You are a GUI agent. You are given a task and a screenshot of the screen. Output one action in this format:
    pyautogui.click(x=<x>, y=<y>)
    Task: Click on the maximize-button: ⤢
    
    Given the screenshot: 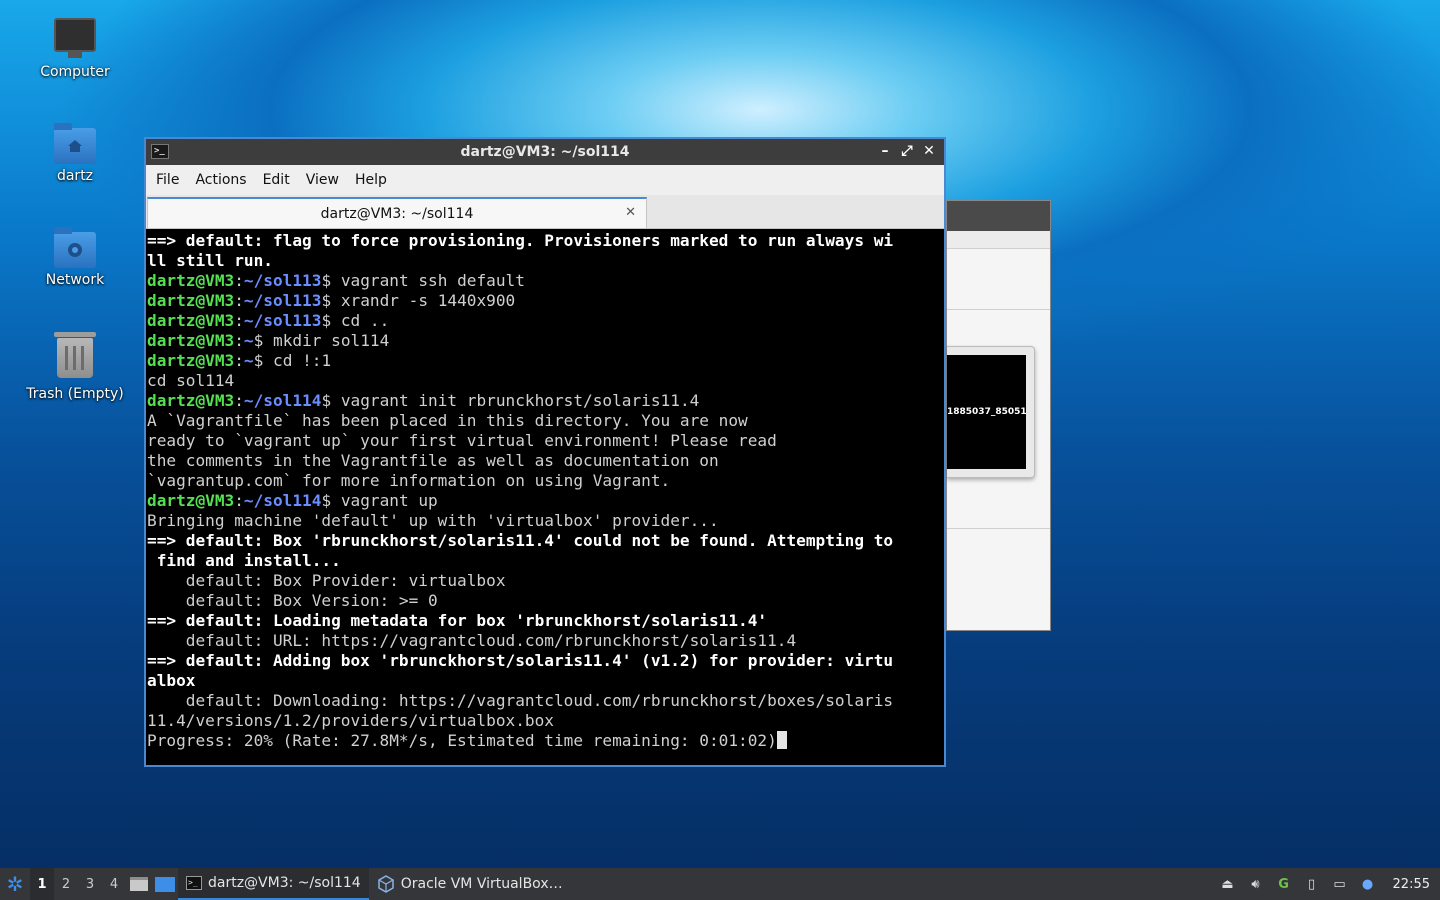 What is the action you would take?
    pyautogui.click(x=907, y=151)
    